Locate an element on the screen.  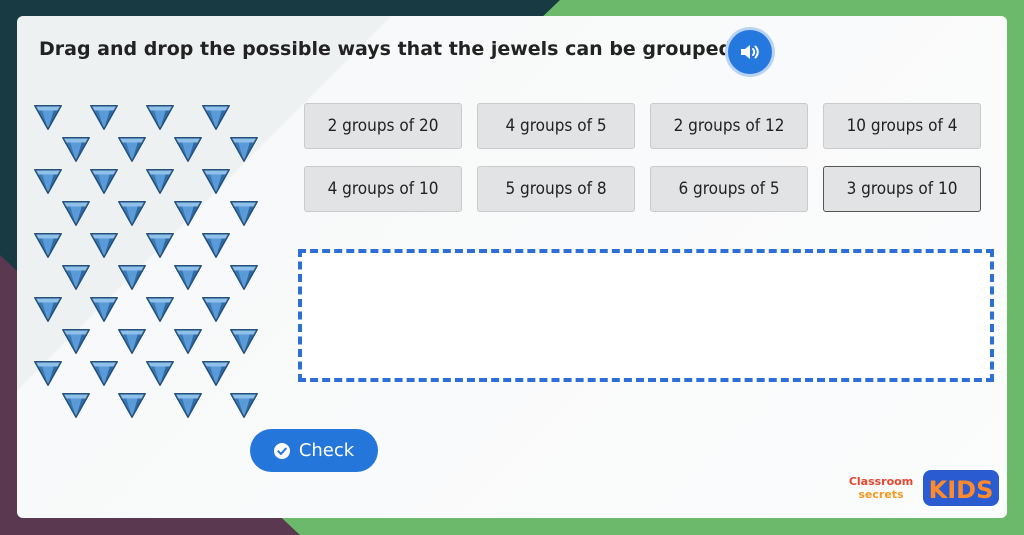
svg-text: KIDS is located at coordinates (961, 490).